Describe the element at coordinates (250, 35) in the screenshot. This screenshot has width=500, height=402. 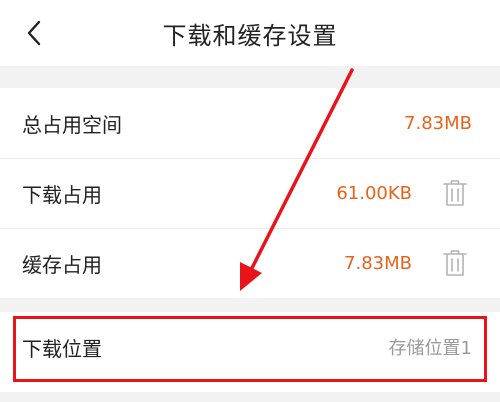
I see `page-title: 下载和缓存设置` at that location.